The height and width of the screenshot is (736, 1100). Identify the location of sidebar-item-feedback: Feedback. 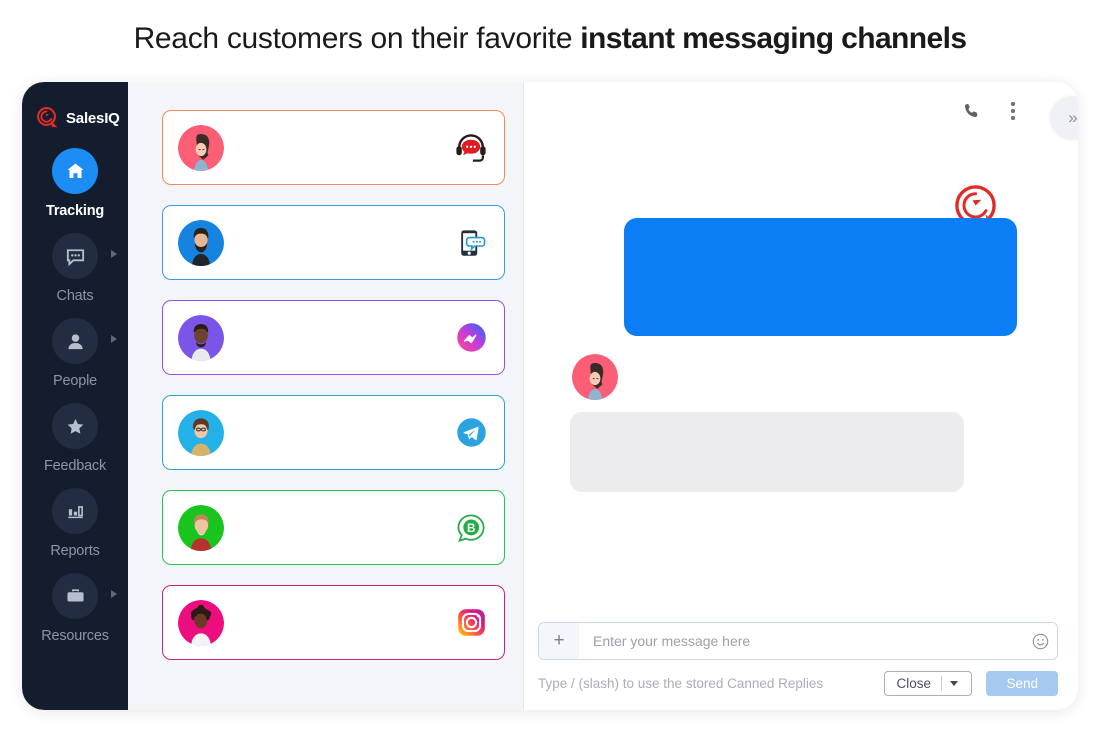
(75, 445).